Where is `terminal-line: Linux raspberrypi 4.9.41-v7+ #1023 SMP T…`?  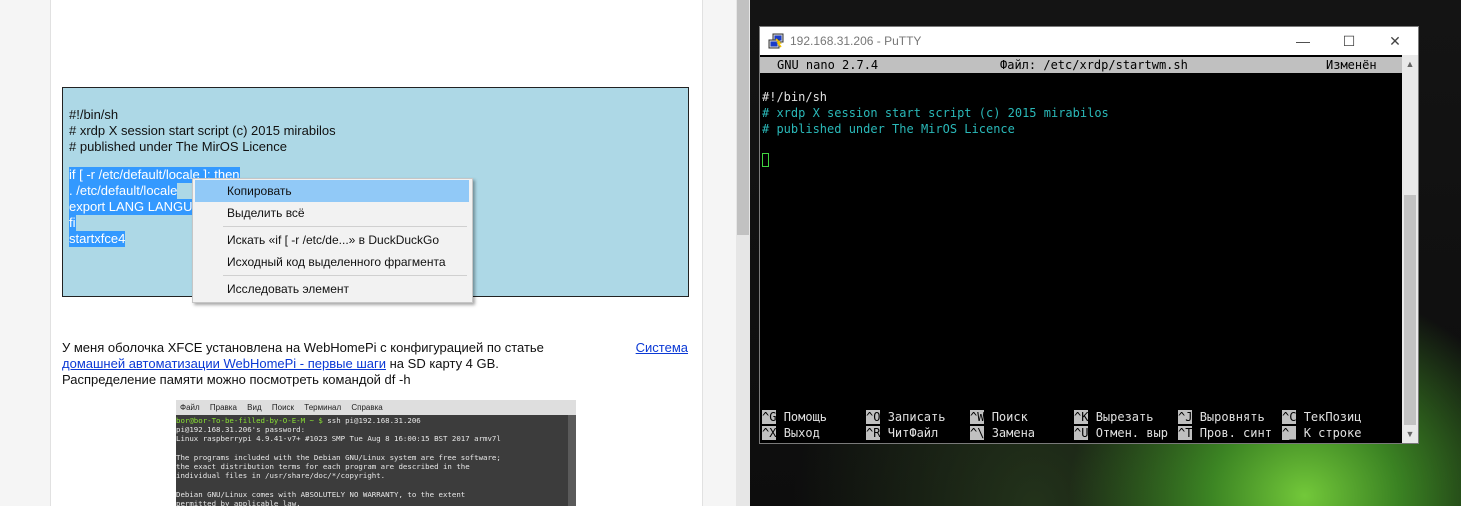 terminal-line: Linux raspberrypi 4.9.41-v7+ #1023 SMP T… is located at coordinates (338, 439).